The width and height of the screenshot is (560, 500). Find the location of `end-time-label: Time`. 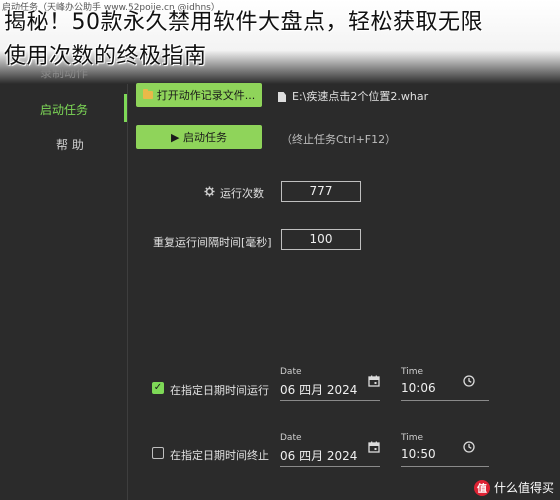

end-time-label: Time is located at coordinates (412, 438).